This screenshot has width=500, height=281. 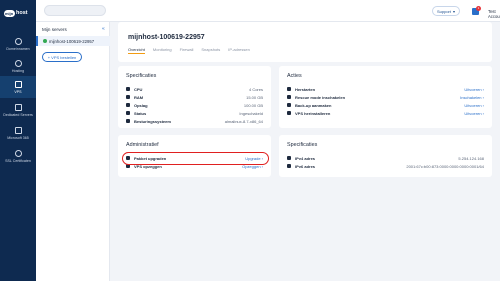 I want to click on ipv6-icon, so click(x=289, y=166).